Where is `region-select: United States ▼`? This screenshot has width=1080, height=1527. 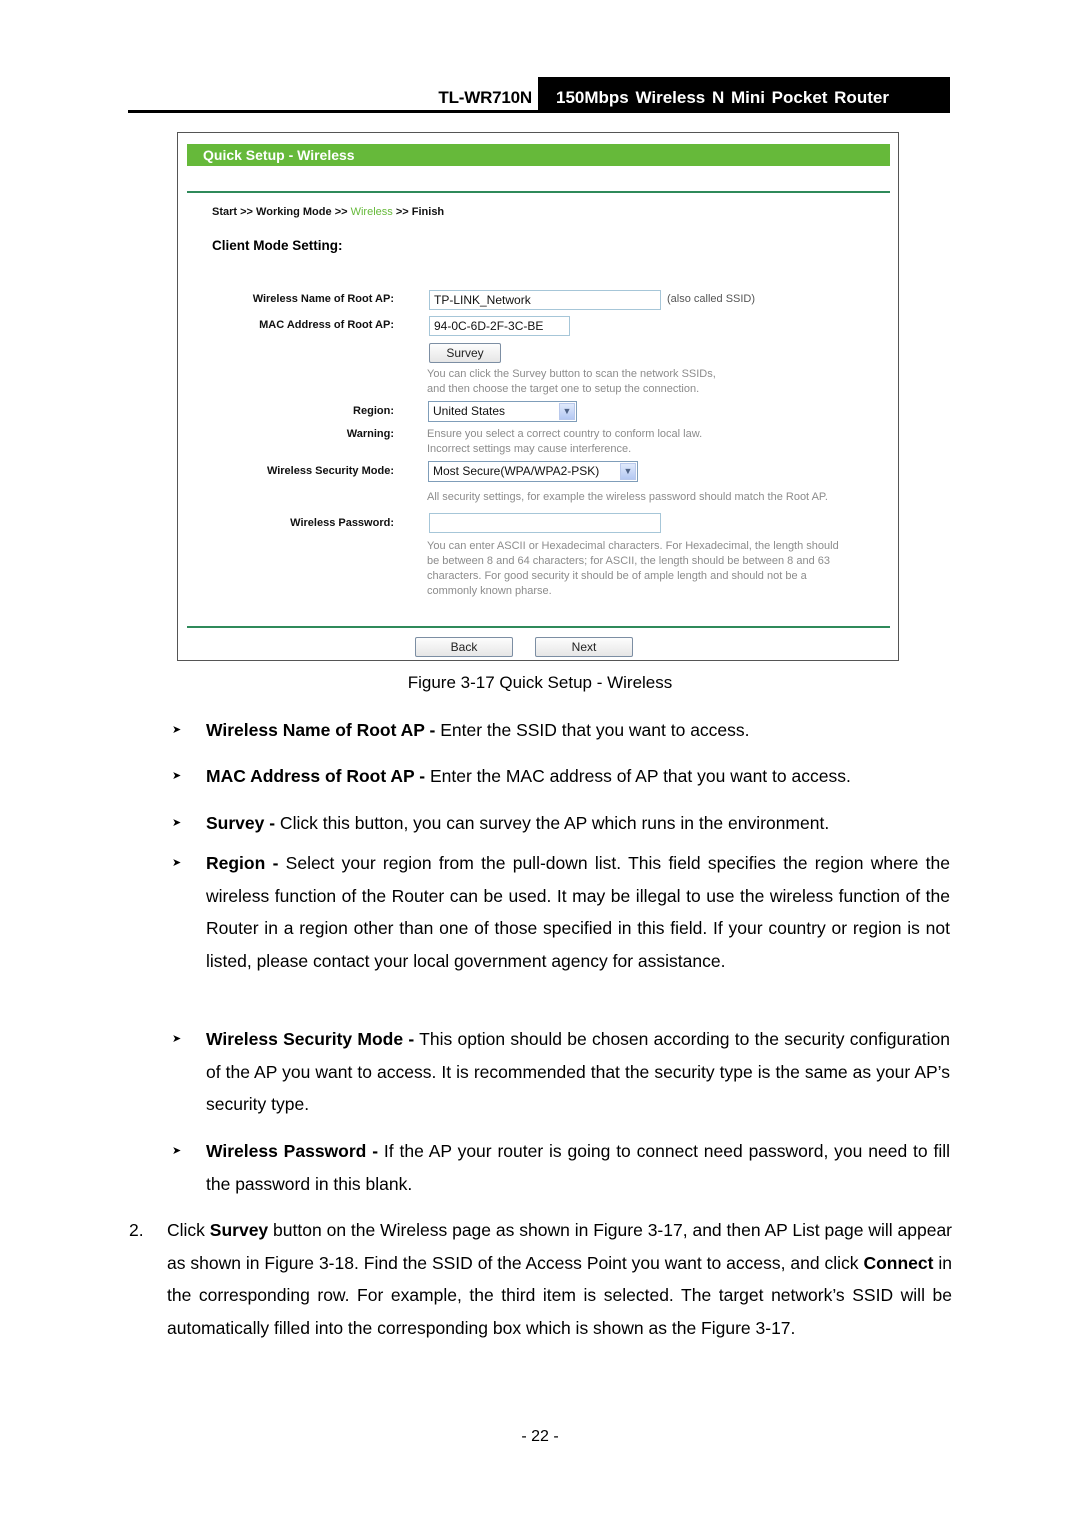
region-select: United States ▼ is located at coordinates (502, 411).